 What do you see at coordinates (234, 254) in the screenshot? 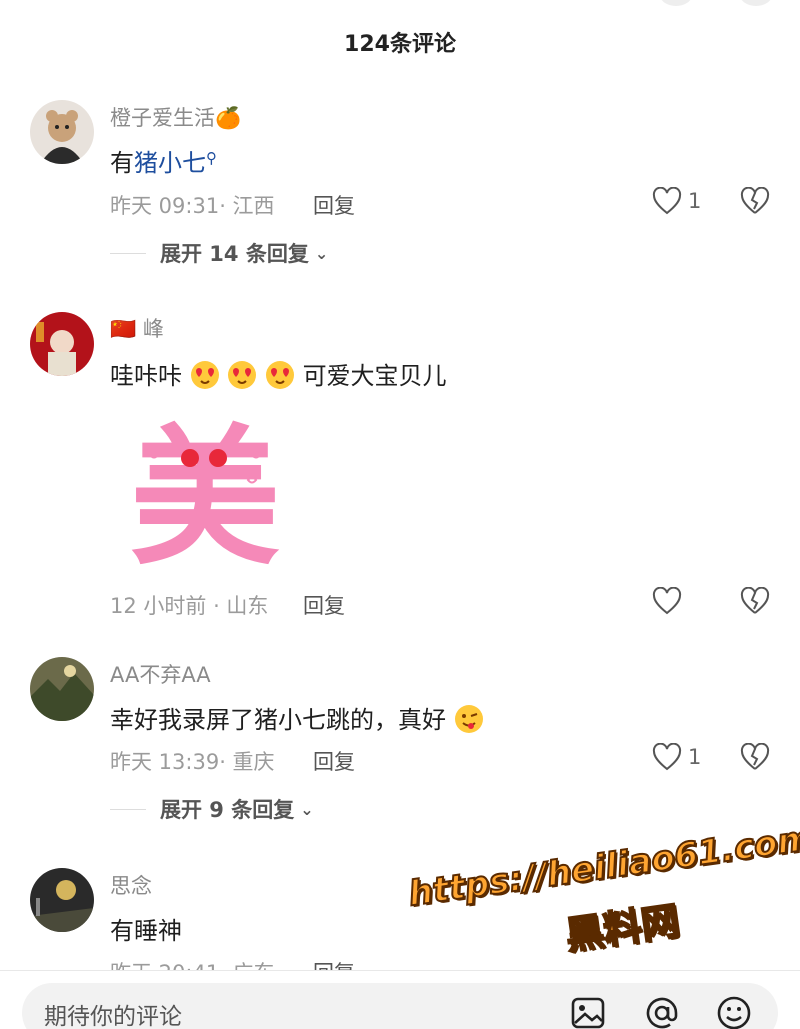
I see `expand-replies-label: 展开 14 条回复` at bounding box center [234, 254].